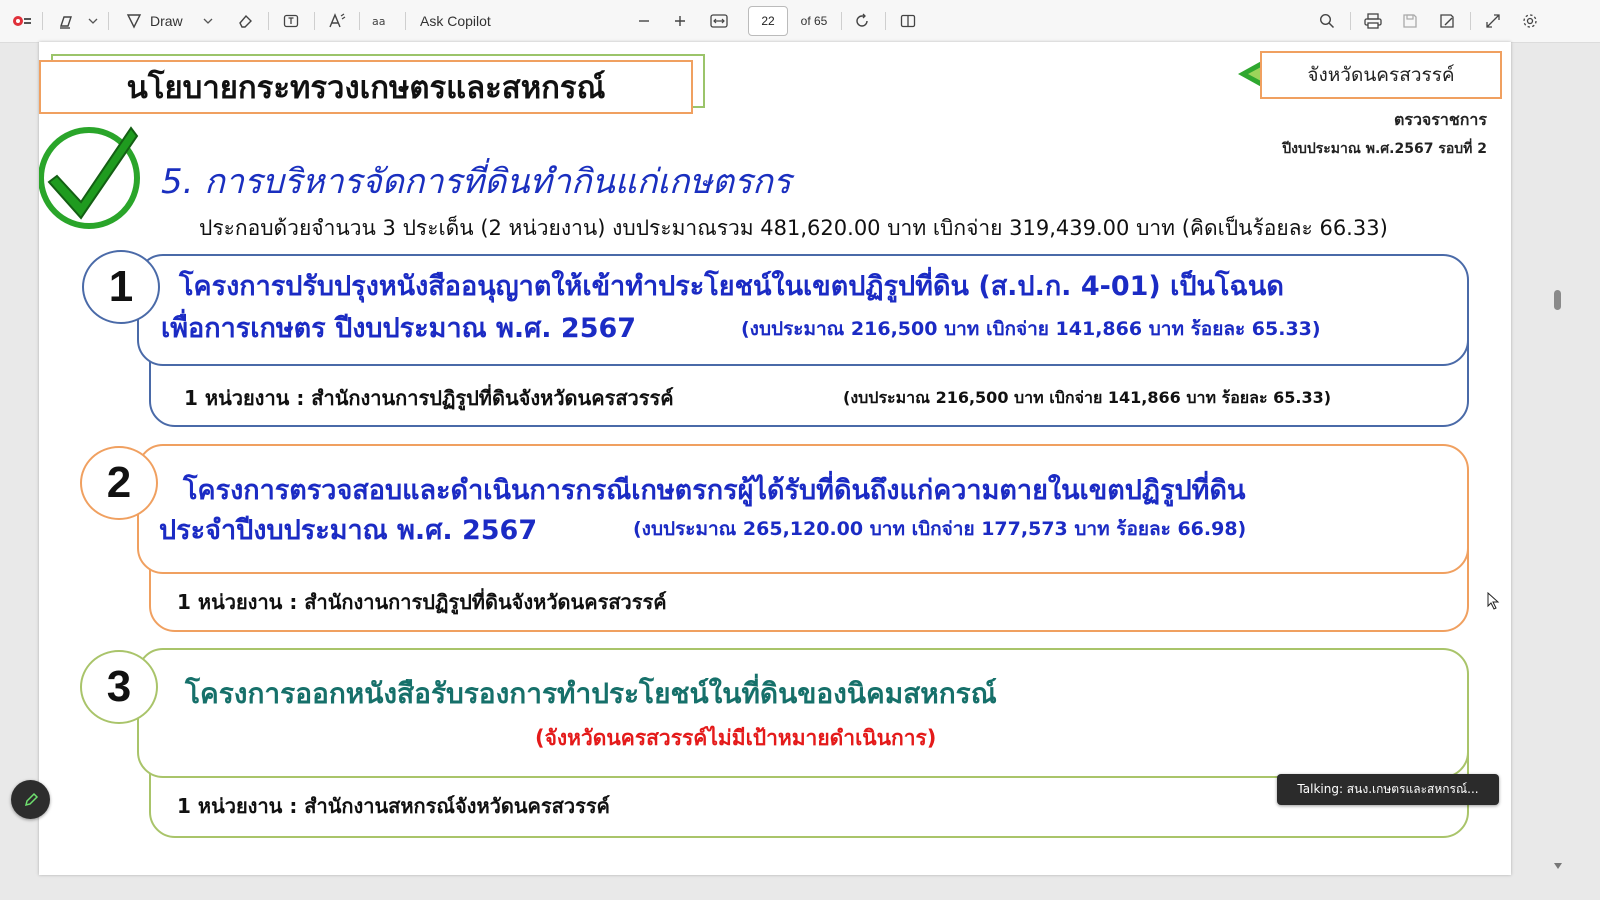 The height and width of the screenshot is (900, 1600). Describe the element at coordinates (89, 177) in the screenshot. I see `checkmark-icon` at that location.